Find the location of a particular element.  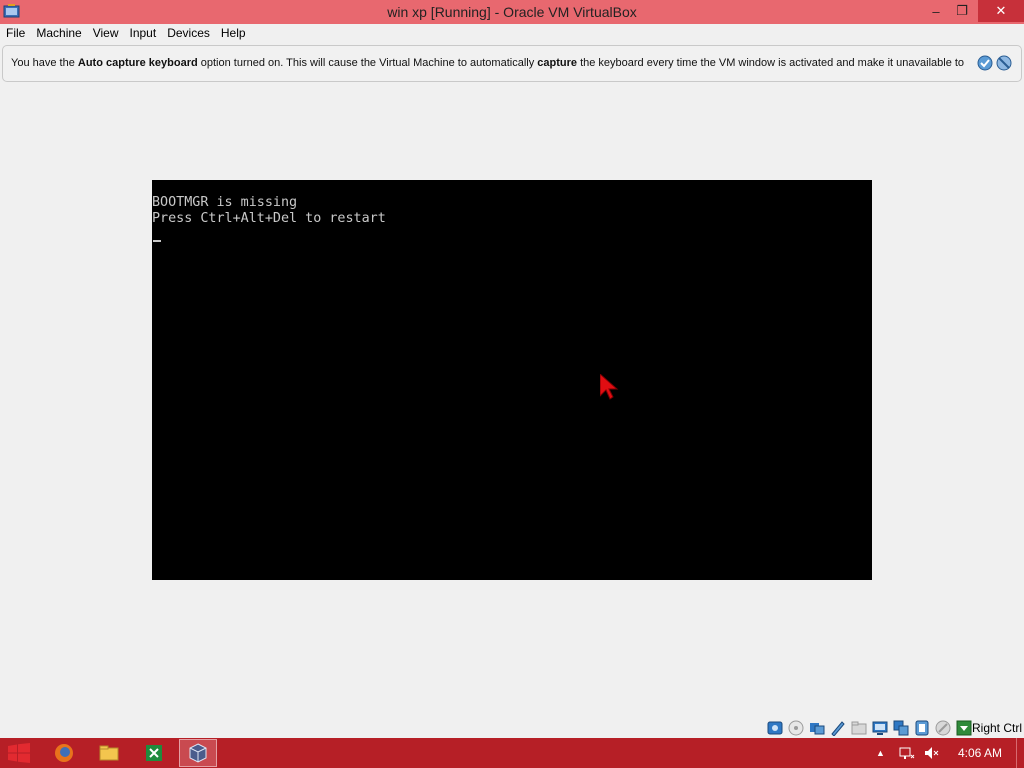

text-cursor is located at coordinates (157, 241).